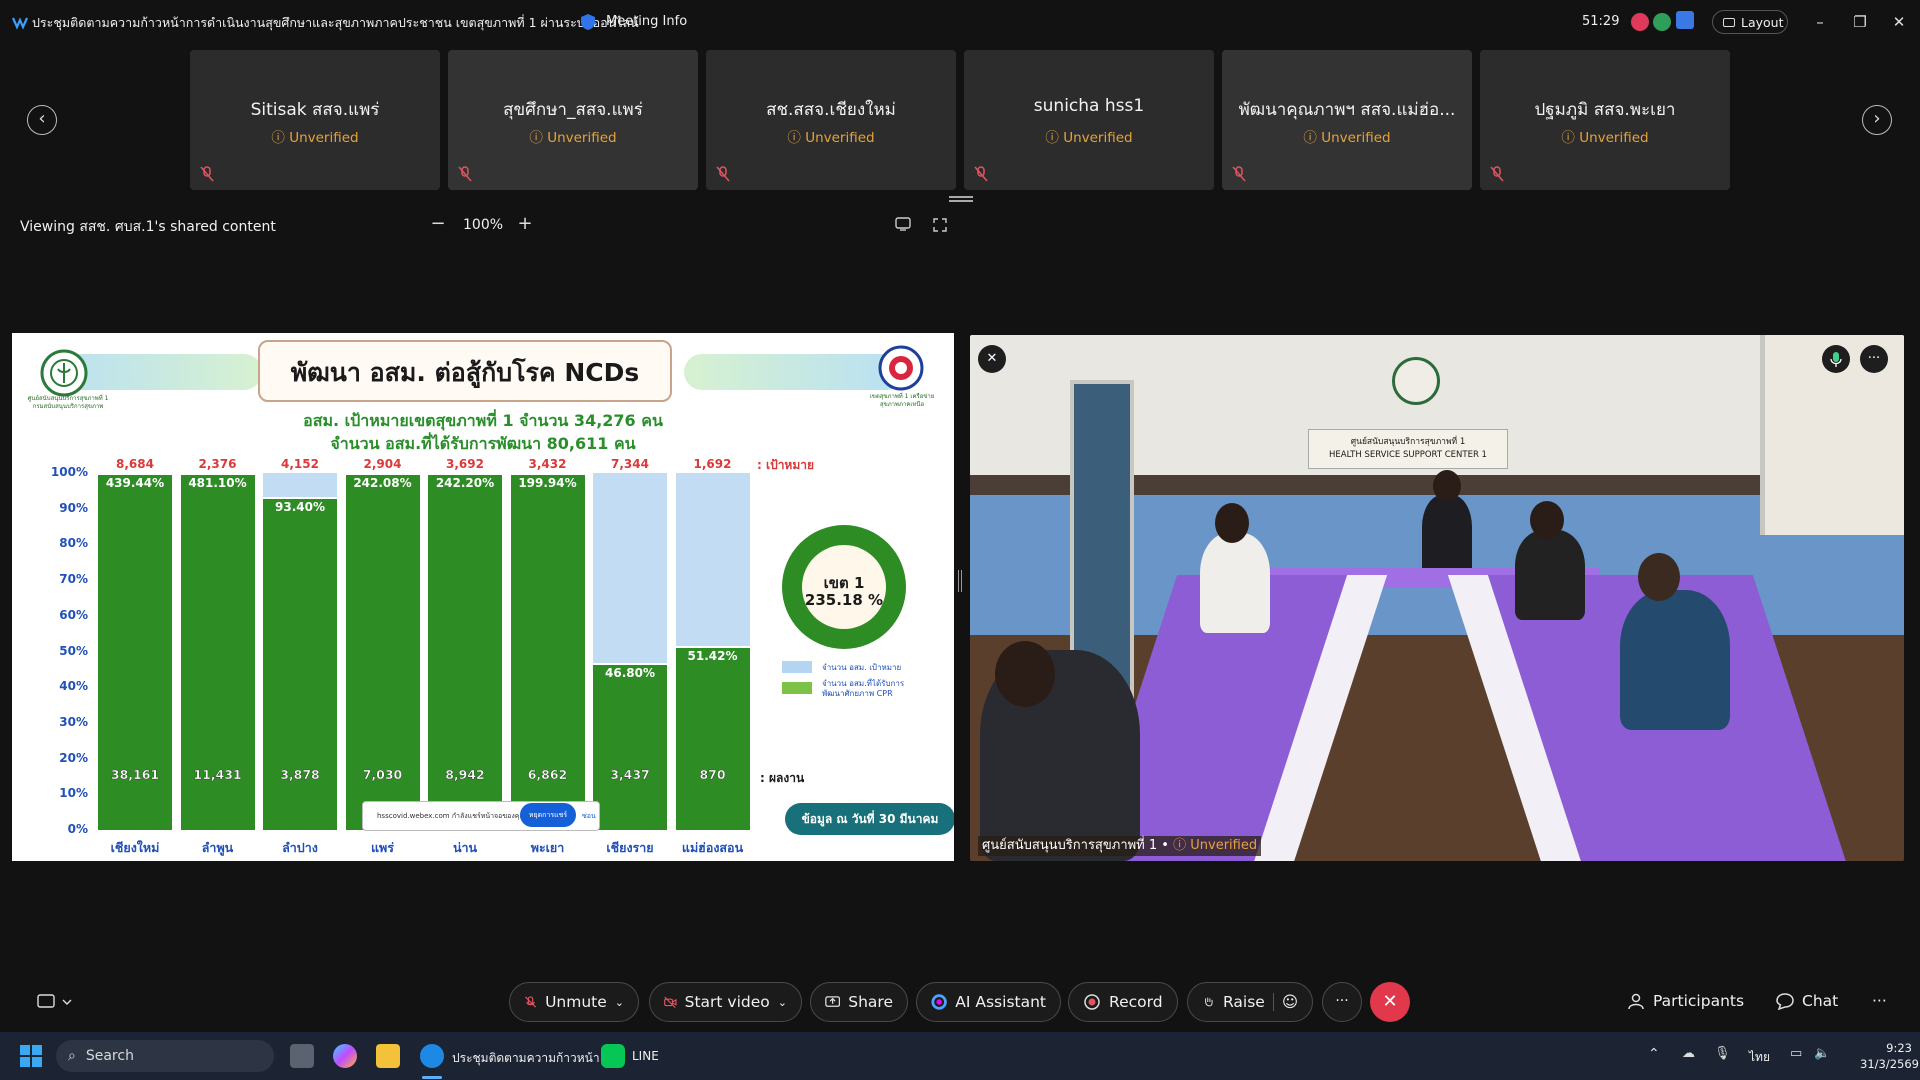 This screenshot has height=1080, width=1920. I want to click on unmute-button: Unmute ⌄, so click(574, 1002).